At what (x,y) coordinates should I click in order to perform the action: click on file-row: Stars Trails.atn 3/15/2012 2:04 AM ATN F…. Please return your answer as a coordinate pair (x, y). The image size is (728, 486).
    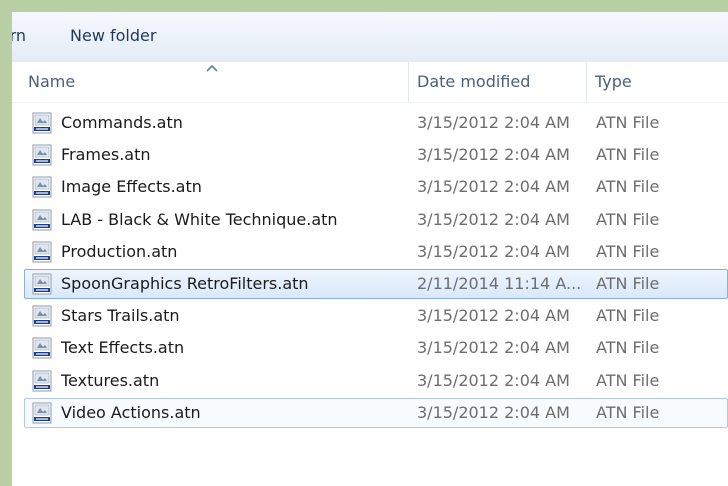
    Looking at the image, I should click on (376, 316).